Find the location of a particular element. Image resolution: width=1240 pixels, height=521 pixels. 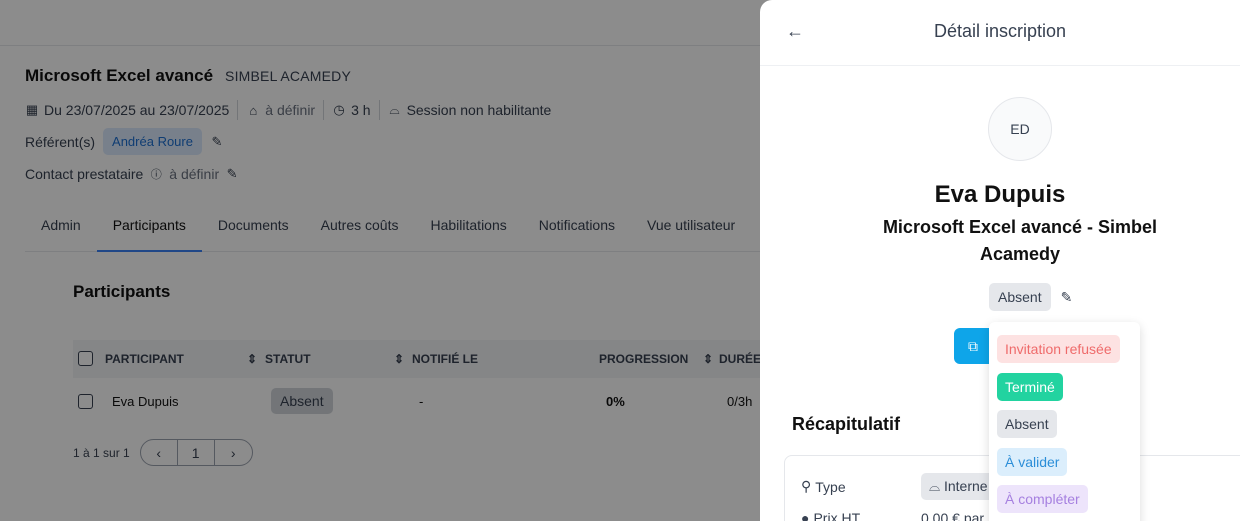

edit-pencil-icon: ✎ is located at coordinates (1067, 297).